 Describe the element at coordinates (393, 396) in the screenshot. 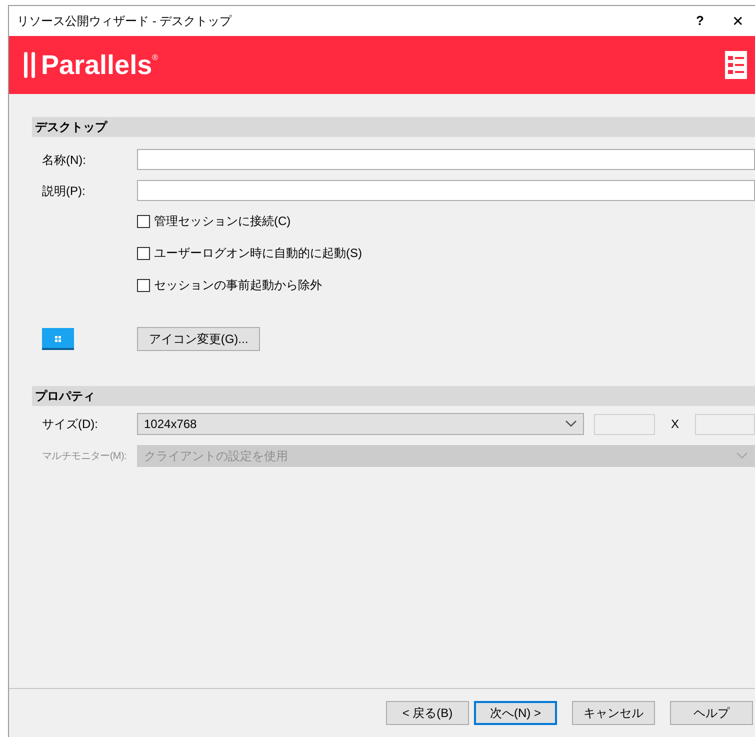

I see `section-header: プロパティ` at that location.